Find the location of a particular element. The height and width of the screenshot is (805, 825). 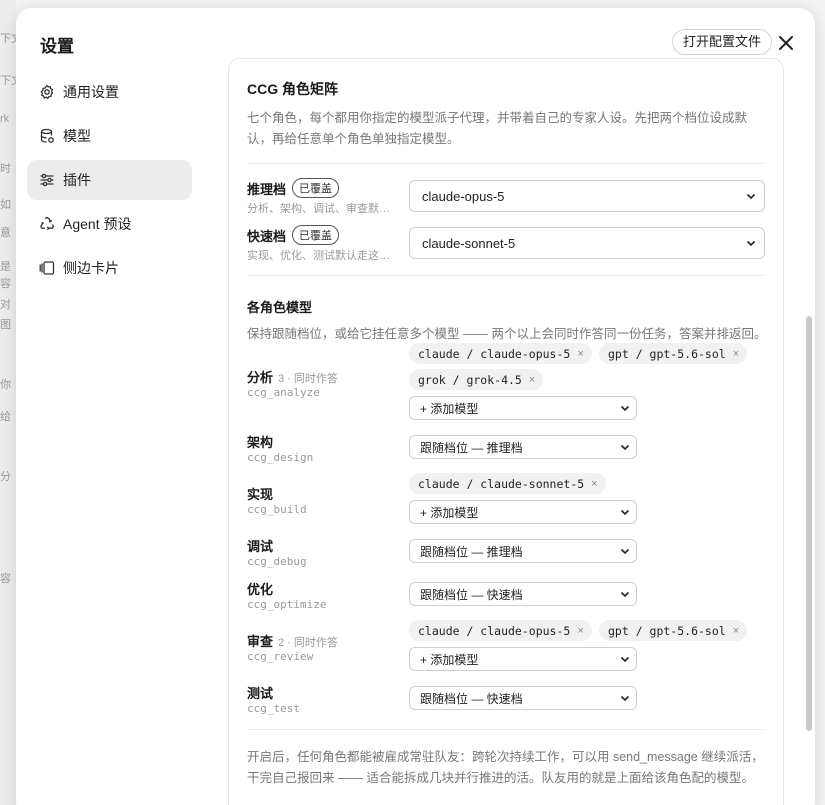

background-text: 如 is located at coordinates (5, 205).